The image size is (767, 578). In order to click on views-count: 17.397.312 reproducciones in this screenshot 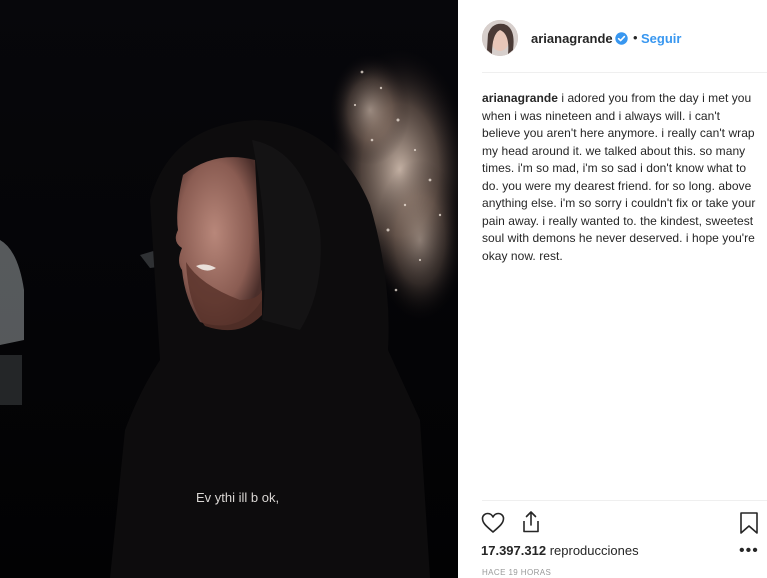, I will do `click(560, 550)`.